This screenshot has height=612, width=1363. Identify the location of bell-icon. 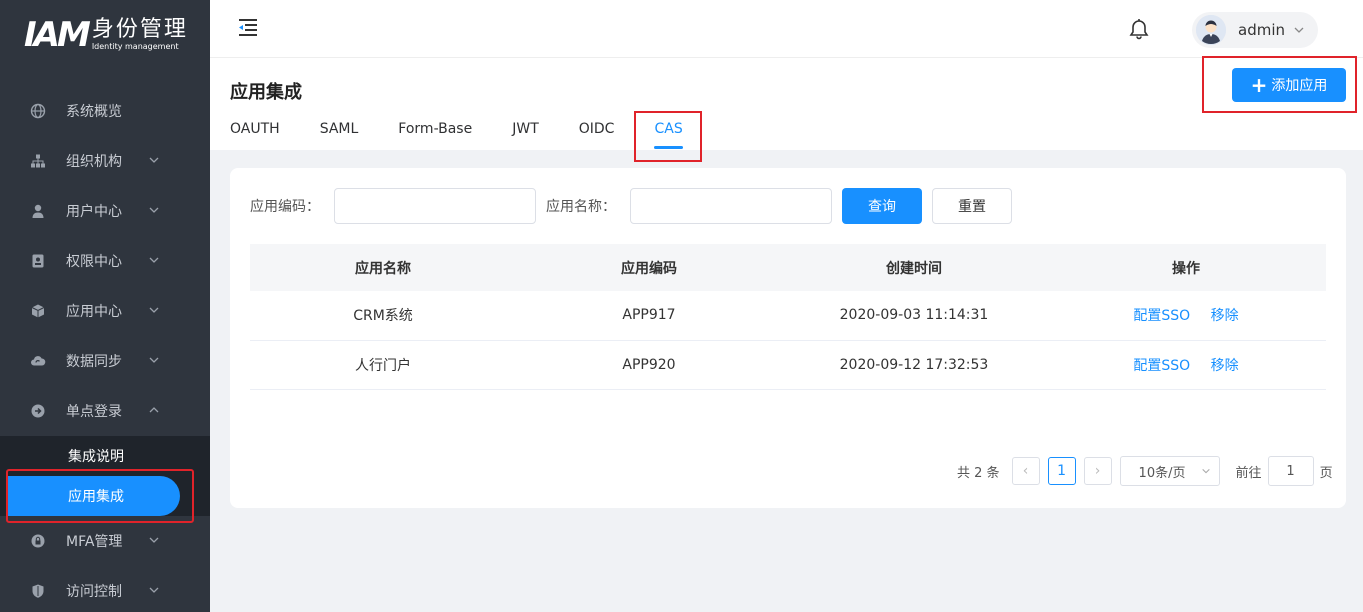
(1139, 29).